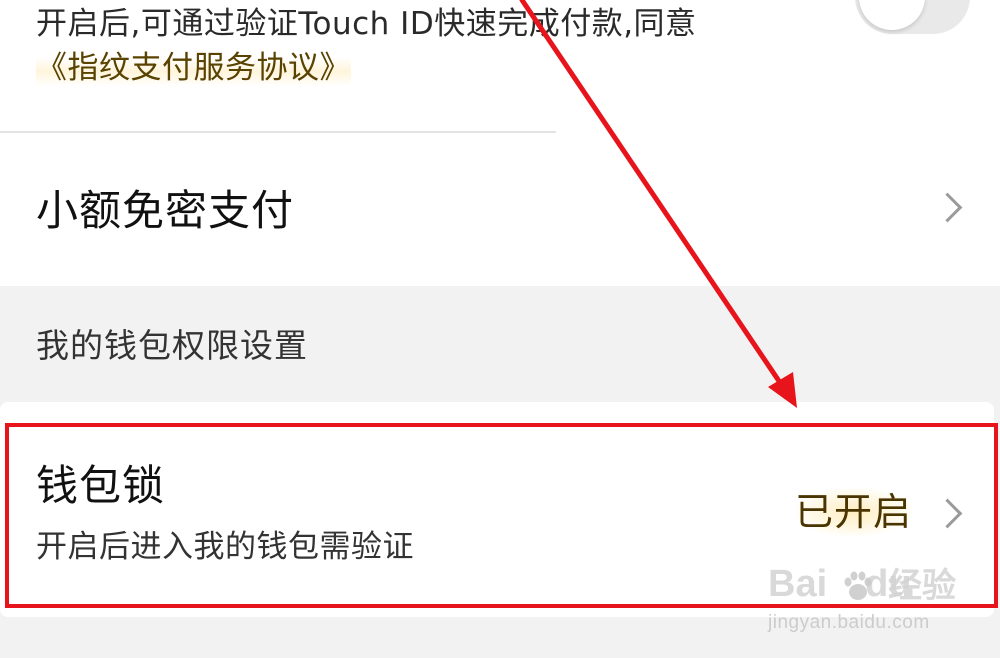 Image resolution: width=1000 pixels, height=658 pixels. What do you see at coordinates (849, 622) in the screenshot?
I see `watermark-url: jingyan.baidu.com` at bounding box center [849, 622].